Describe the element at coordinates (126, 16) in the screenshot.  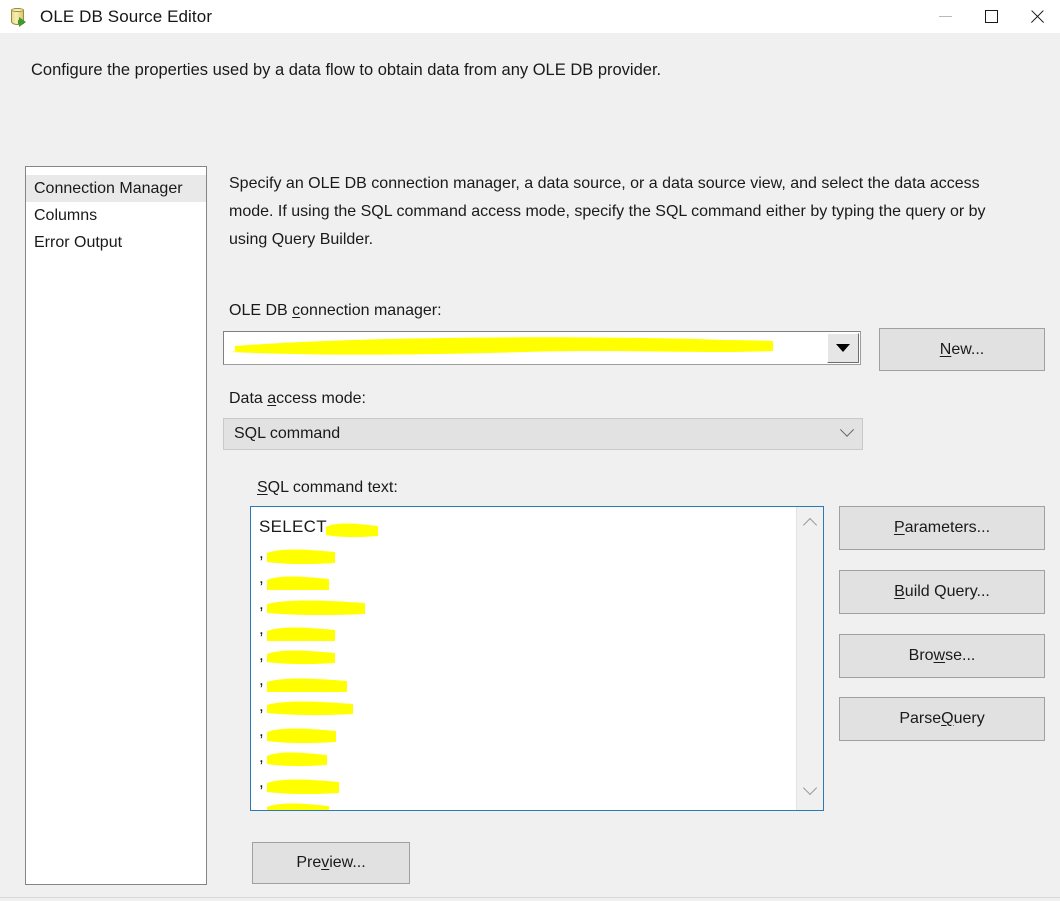
I see `window-title: OLE DB Source Editor` at that location.